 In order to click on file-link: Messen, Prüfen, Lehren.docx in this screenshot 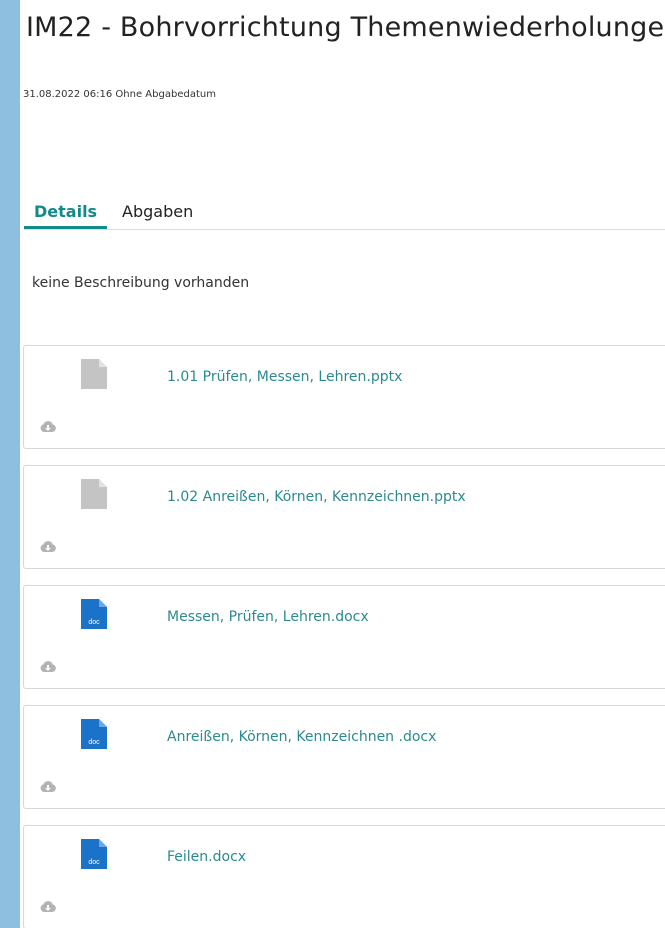, I will do `click(268, 617)`.